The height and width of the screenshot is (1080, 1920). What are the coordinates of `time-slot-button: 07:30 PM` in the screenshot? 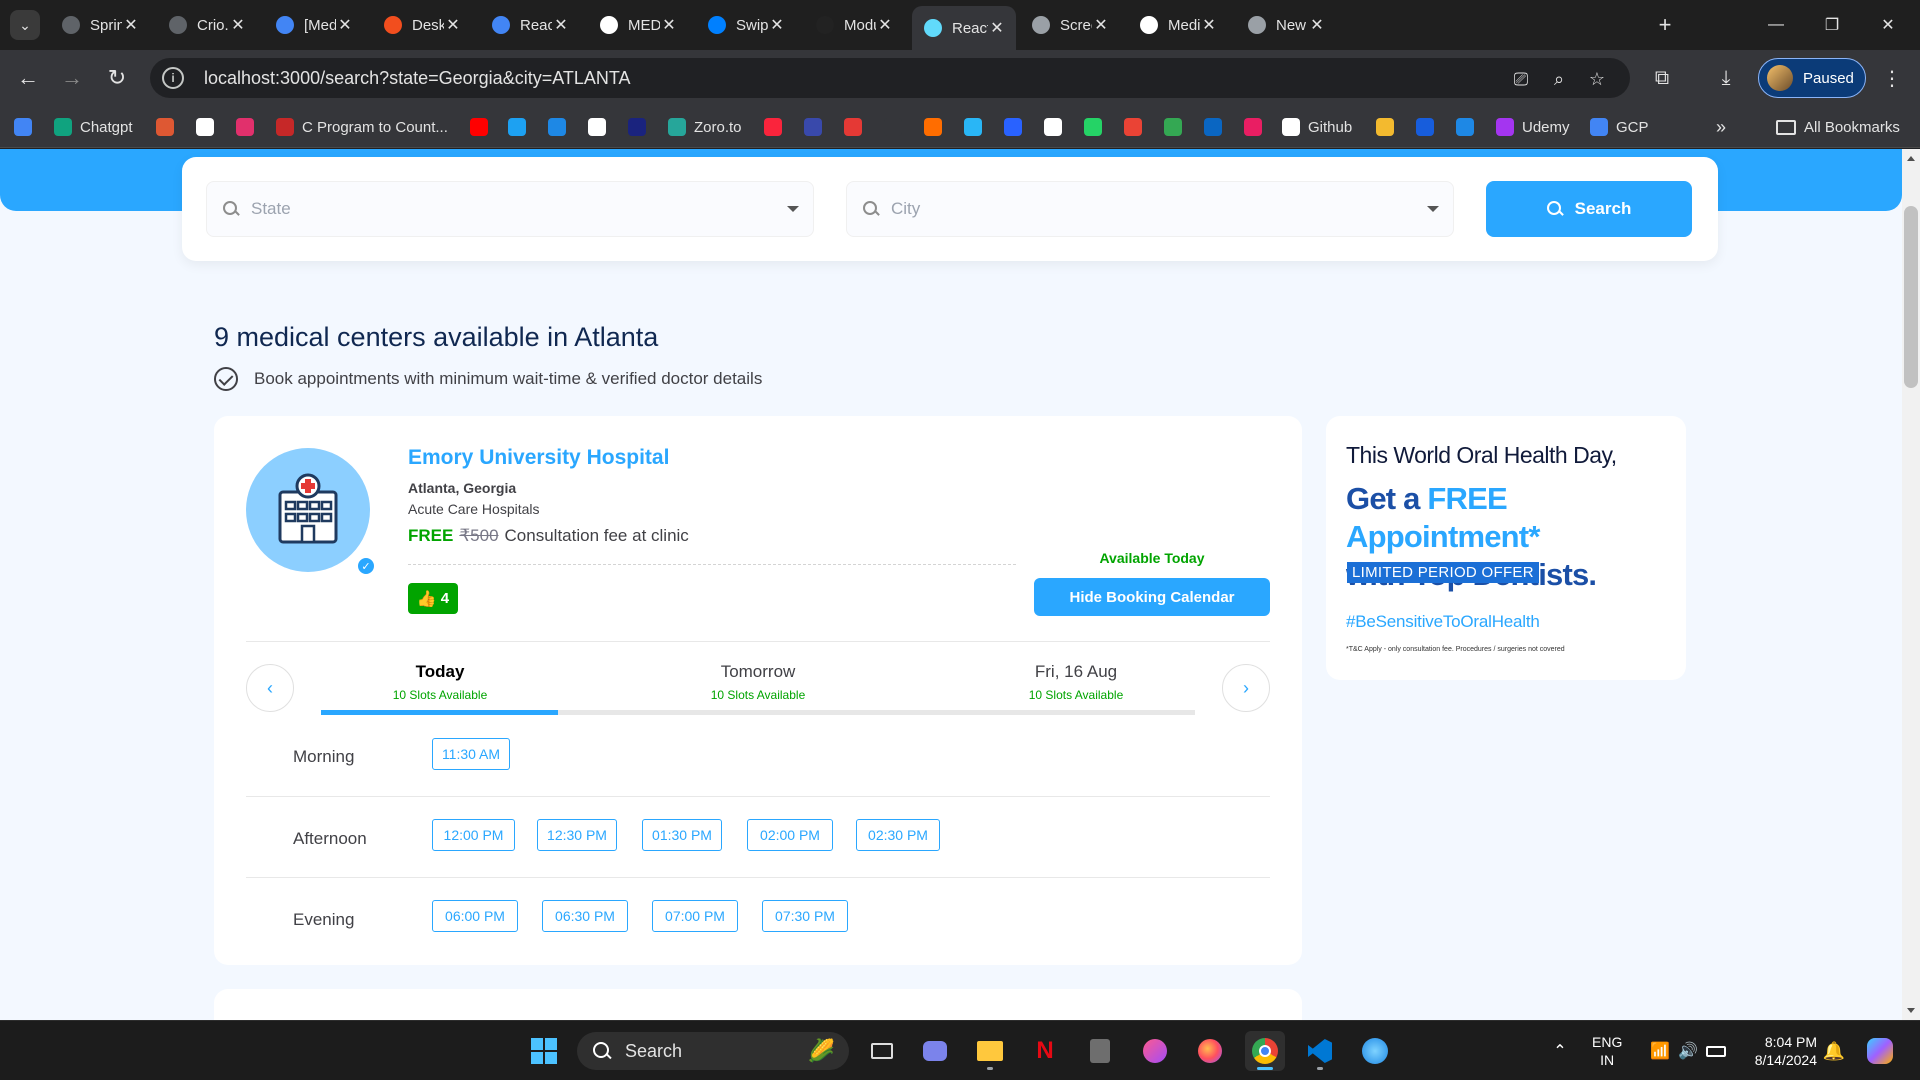 It's located at (805, 916).